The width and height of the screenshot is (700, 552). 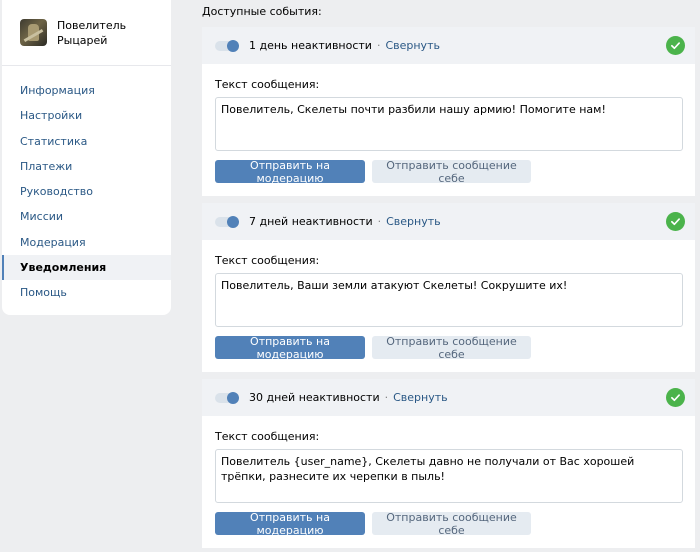 I want to click on event-title: 1 день неактивности, so click(x=310, y=45).